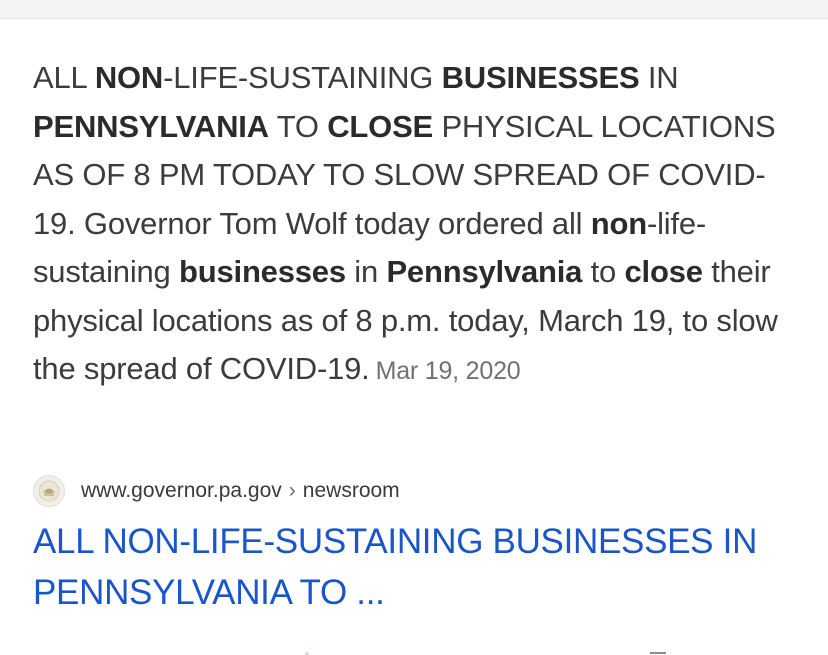  What do you see at coordinates (298, 126) in the screenshot?
I see `snippet-segment: TO` at bounding box center [298, 126].